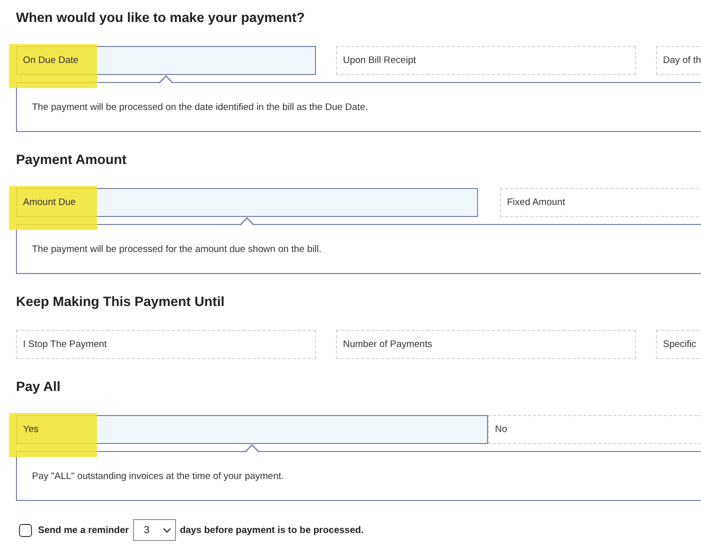  Describe the element at coordinates (158, 476) in the screenshot. I see `description-text: Pay "ALL" outstanding invoices at the time of your payment.` at that location.